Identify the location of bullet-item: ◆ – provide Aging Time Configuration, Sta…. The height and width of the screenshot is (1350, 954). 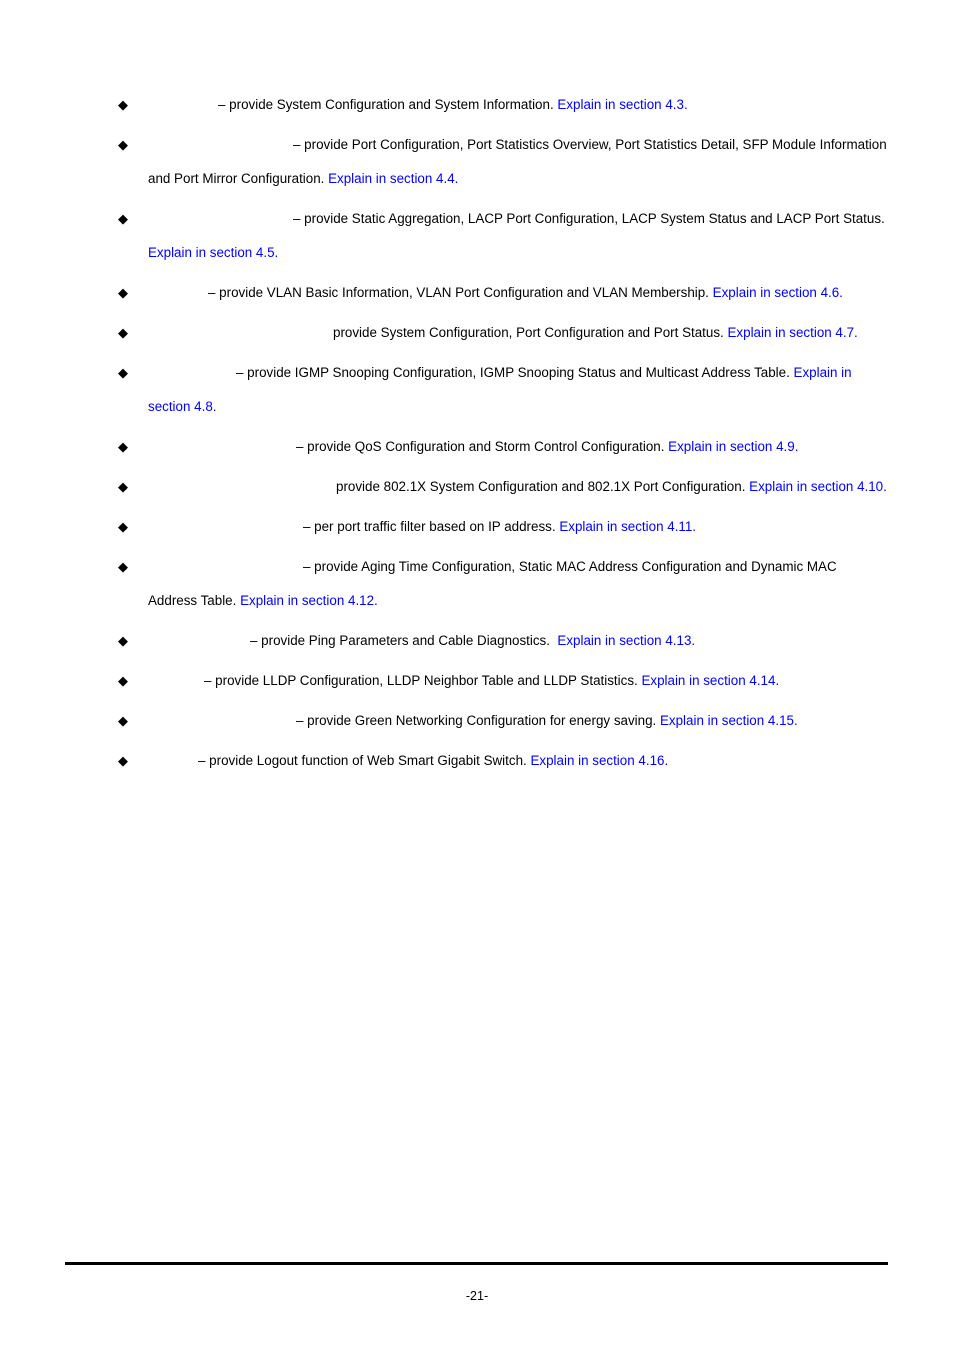
(503, 584).